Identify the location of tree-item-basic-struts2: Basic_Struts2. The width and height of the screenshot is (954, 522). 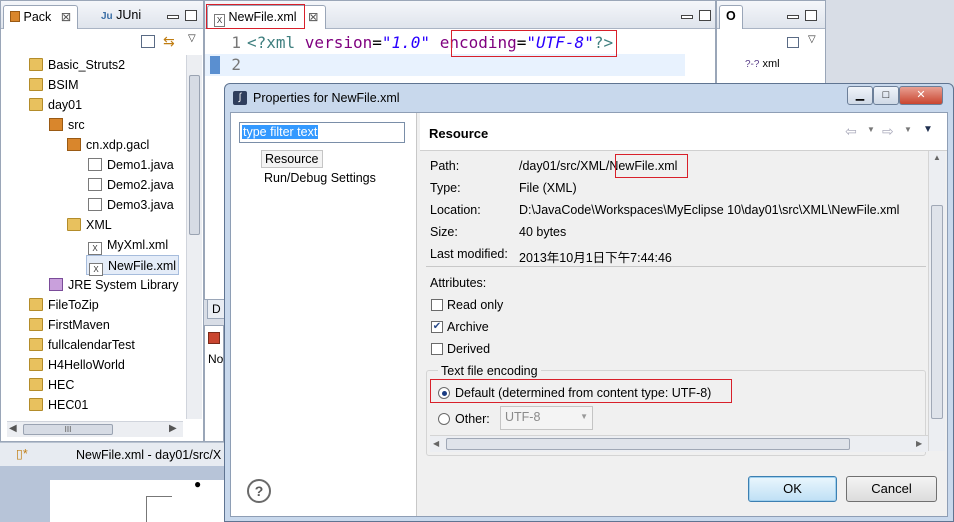
(77, 65).